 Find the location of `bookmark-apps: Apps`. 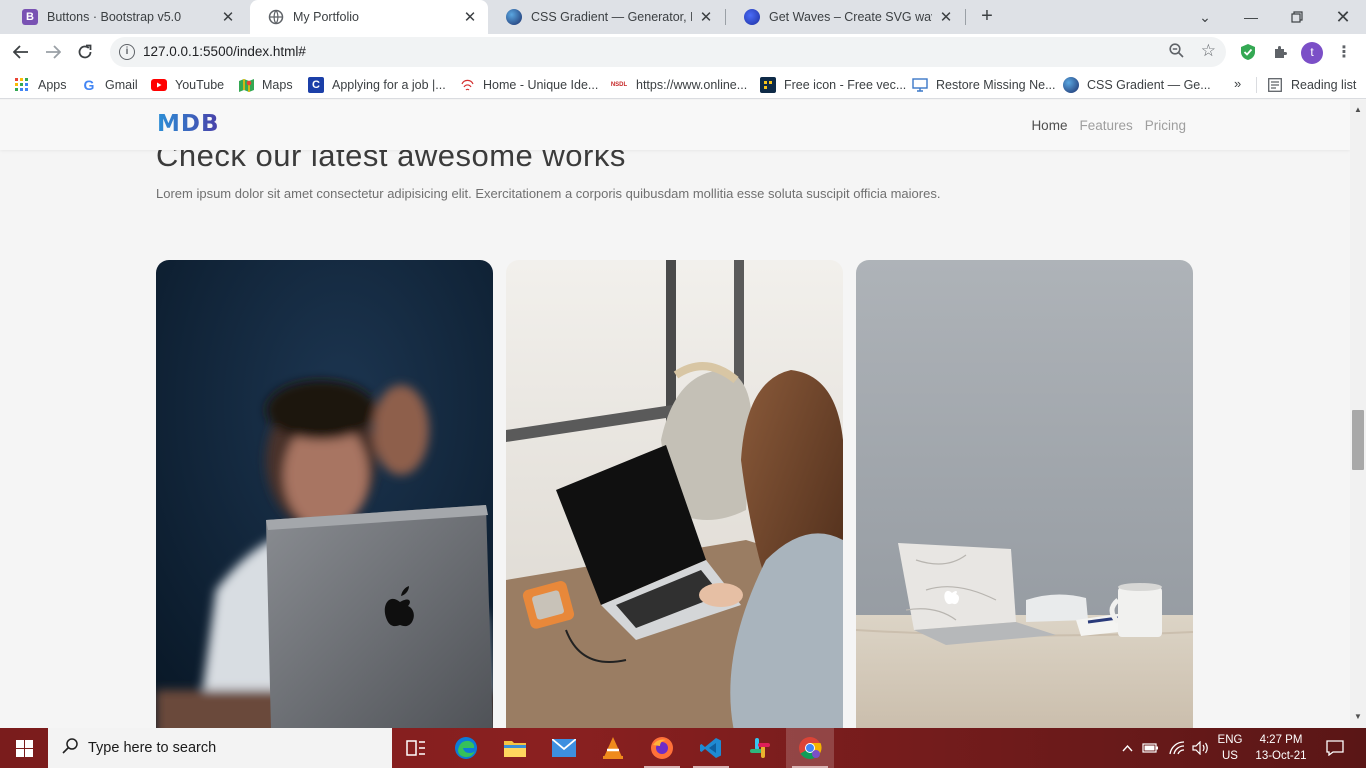

bookmark-apps: Apps is located at coordinates (40, 85).